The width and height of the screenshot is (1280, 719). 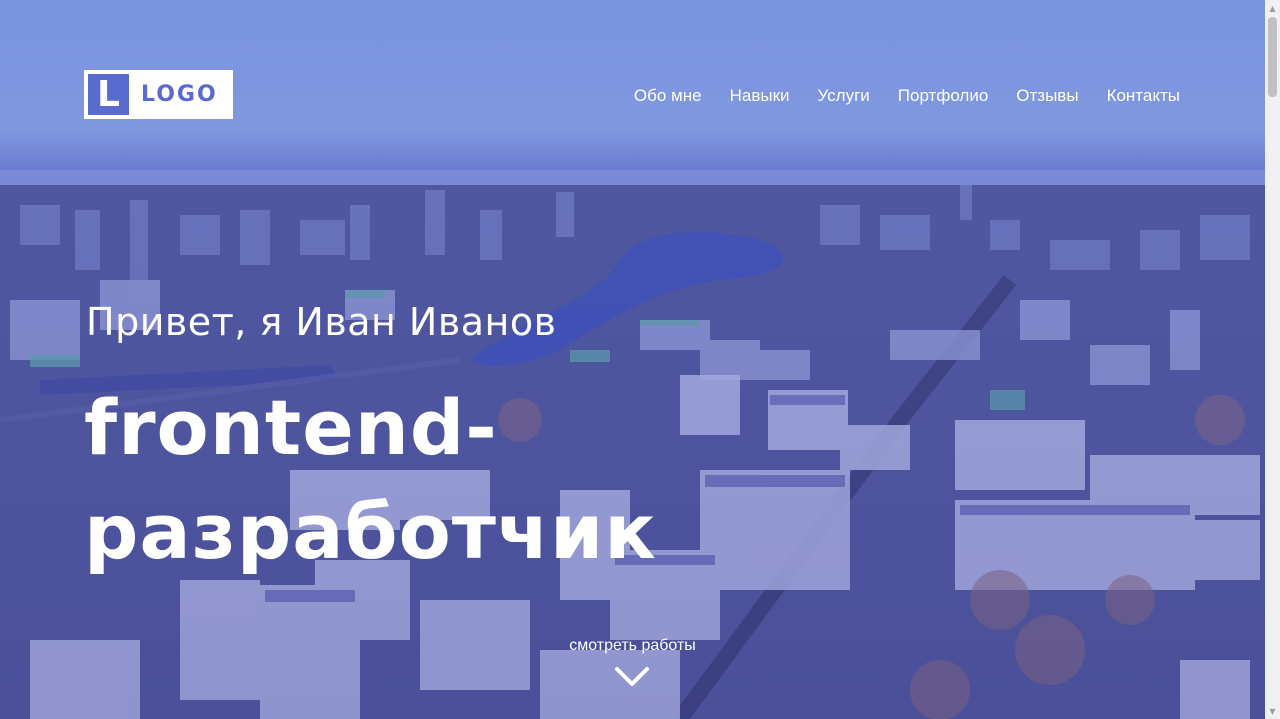 I want to click on hero-greeting: Привет, я Иван Иванов, so click(x=321, y=322).